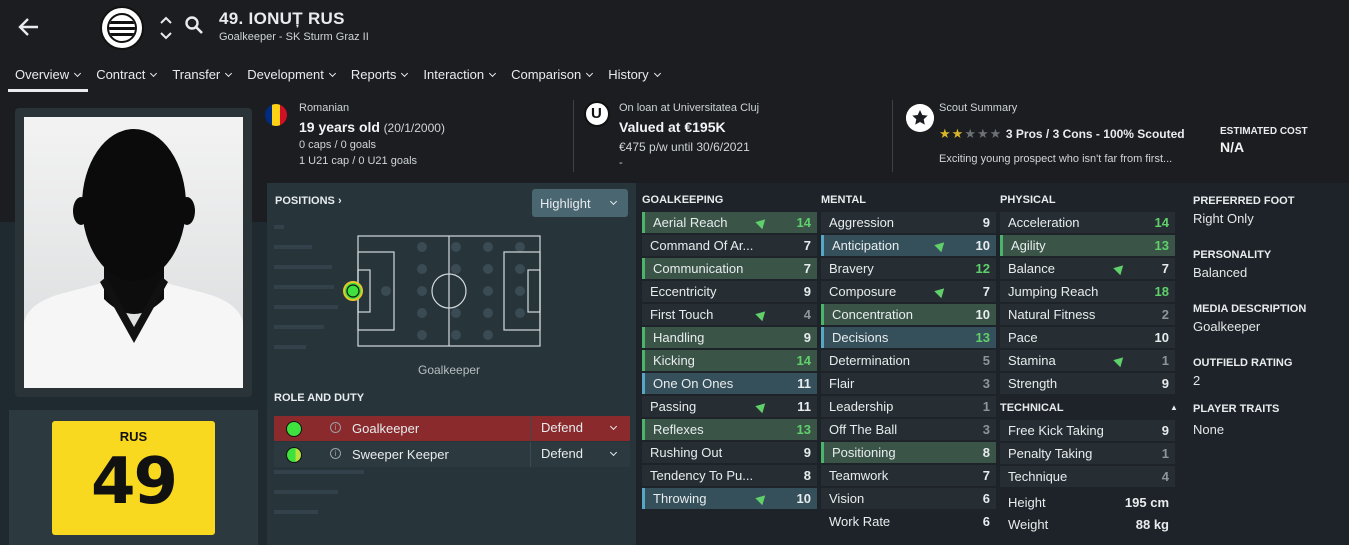  What do you see at coordinates (1220, 272) in the screenshot?
I see `personality-value: Balanced` at bounding box center [1220, 272].